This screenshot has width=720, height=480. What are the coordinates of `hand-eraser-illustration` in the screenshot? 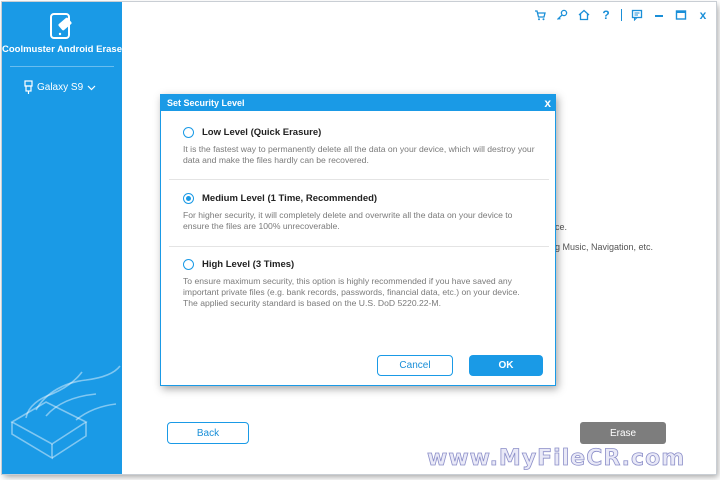 It's located at (65, 412).